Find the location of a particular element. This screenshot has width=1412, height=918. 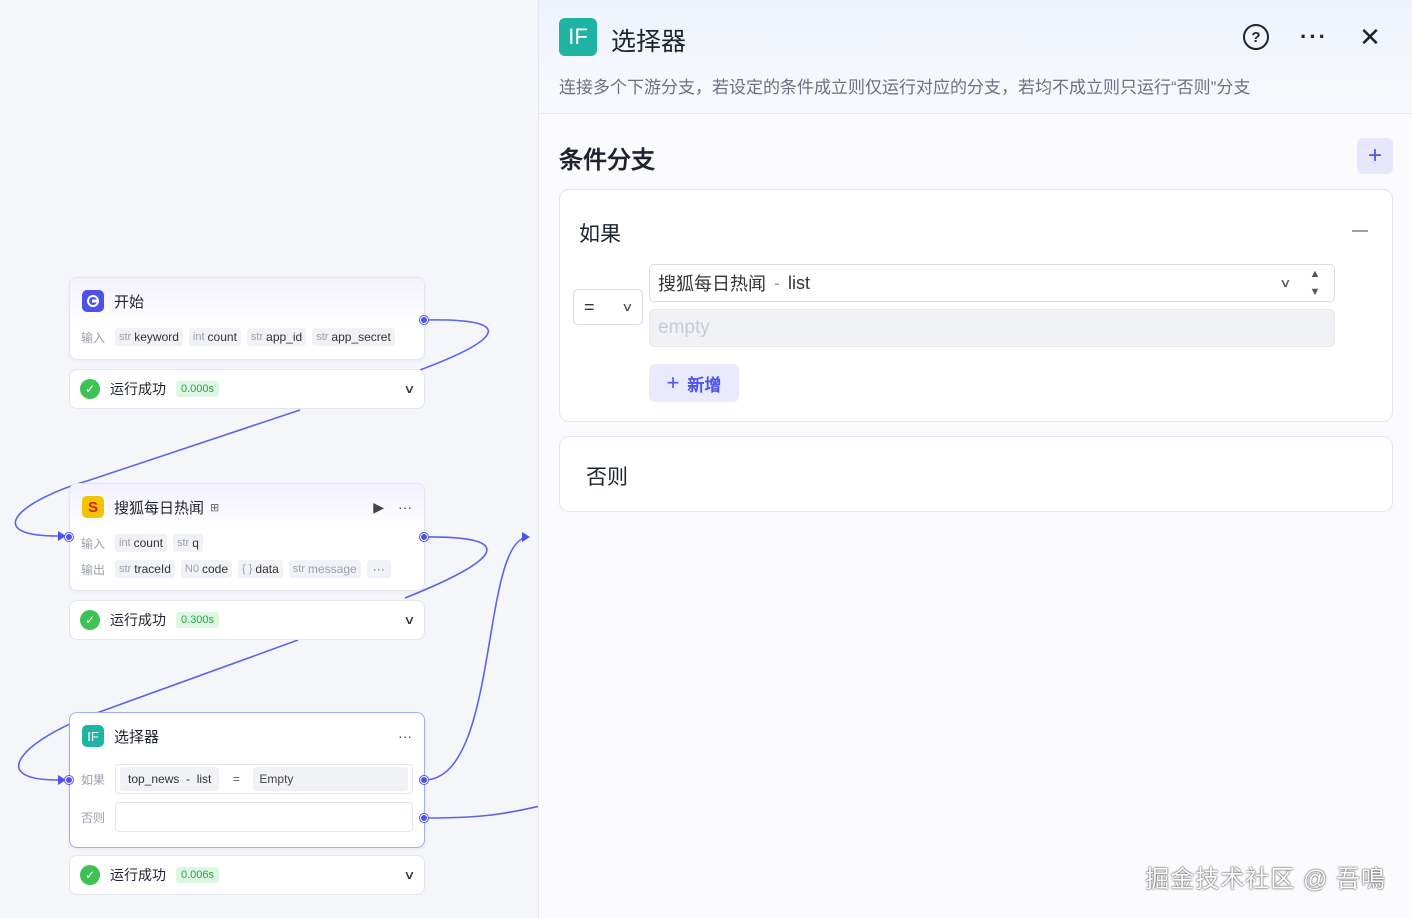

else-branch-title: 否则 is located at coordinates (607, 477).